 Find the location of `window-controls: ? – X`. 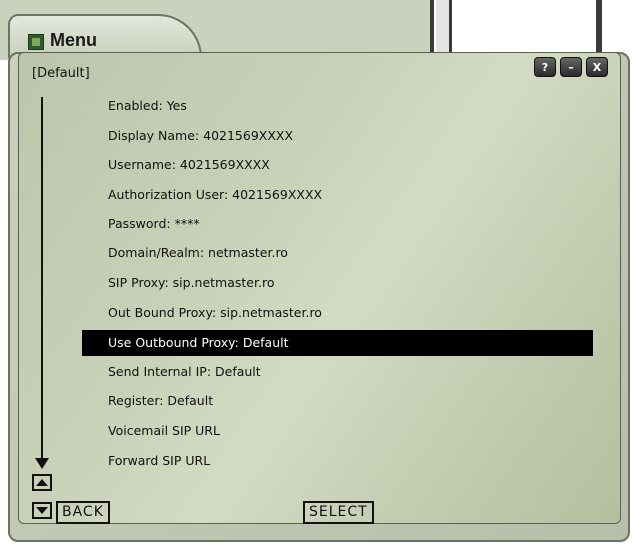

window-controls: ? – X is located at coordinates (571, 67).